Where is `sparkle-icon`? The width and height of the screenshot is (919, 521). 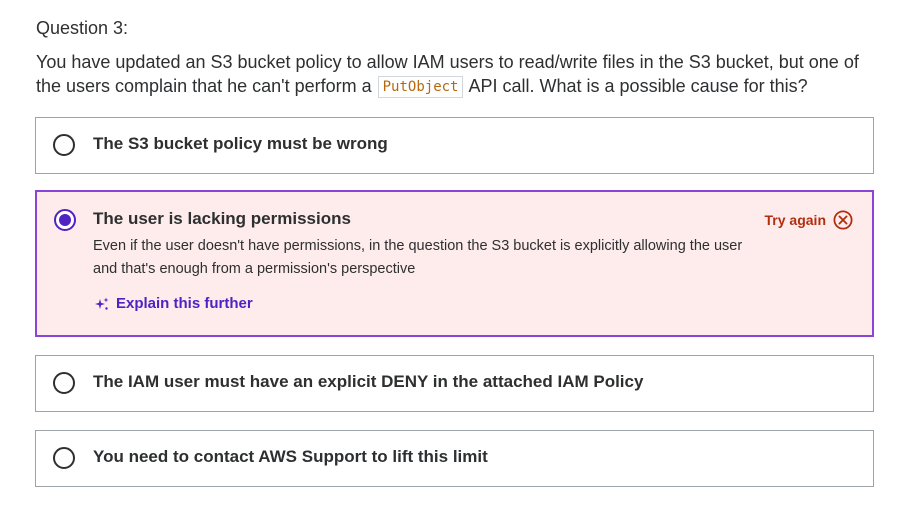
sparkle-icon is located at coordinates (102, 303).